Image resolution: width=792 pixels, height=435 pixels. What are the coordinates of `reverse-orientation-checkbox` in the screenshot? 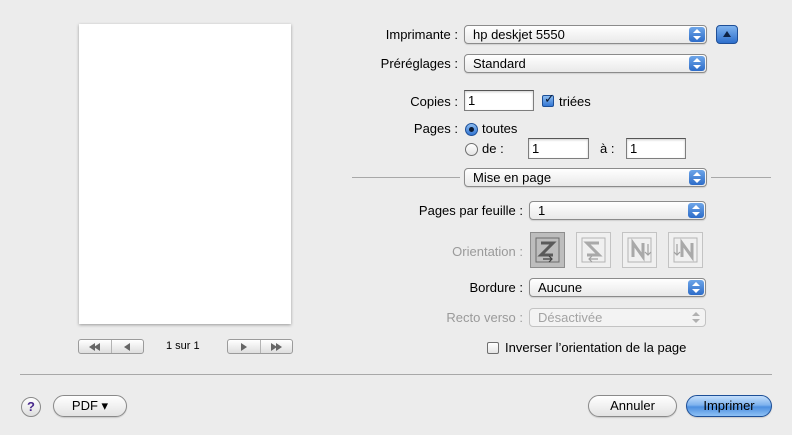 It's located at (493, 348).